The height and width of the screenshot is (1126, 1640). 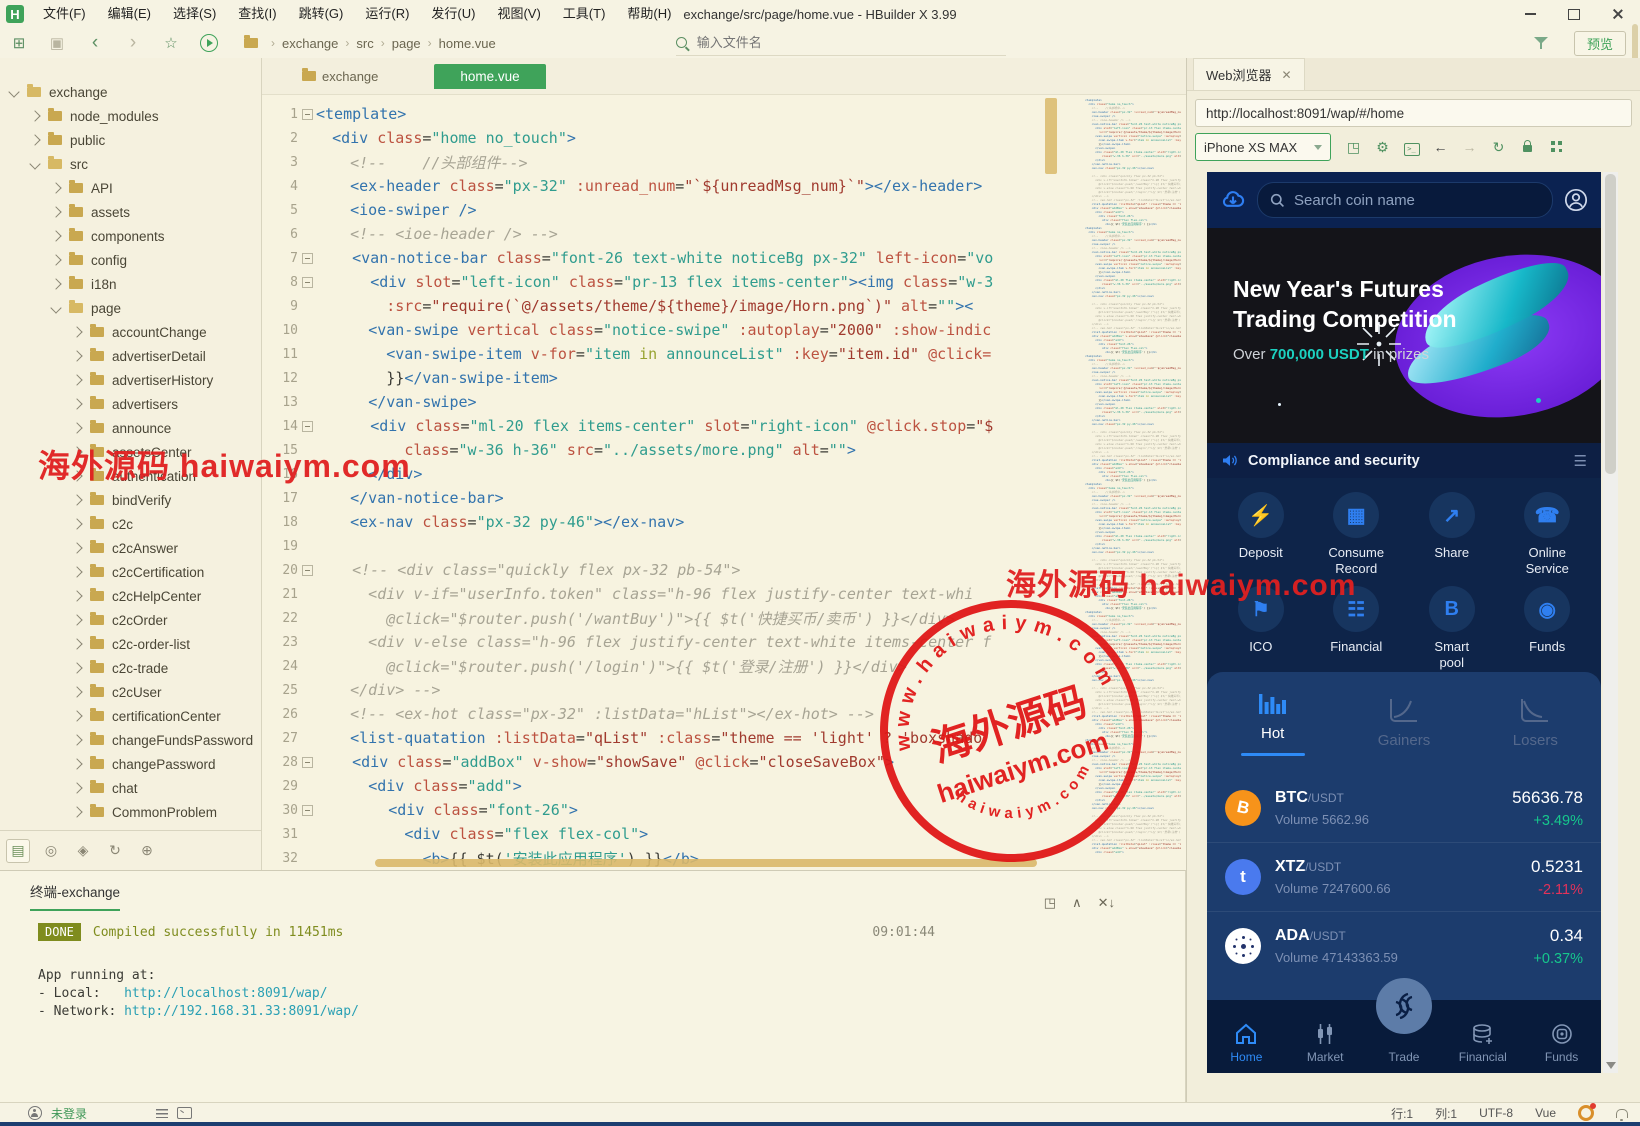 What do you see at coordinates (130, 236) in the screenshot?
I see `tree-item-components: components` at bounding box center [130, 236].